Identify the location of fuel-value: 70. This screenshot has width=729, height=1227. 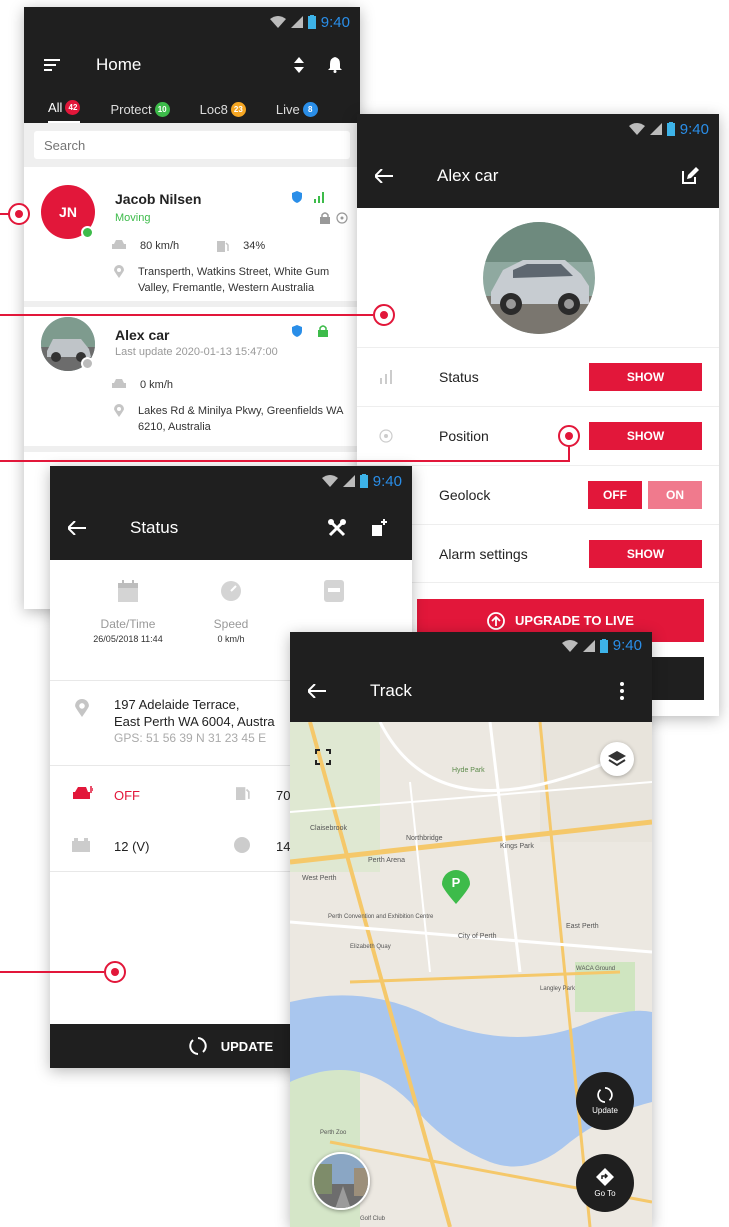
(283, 795).